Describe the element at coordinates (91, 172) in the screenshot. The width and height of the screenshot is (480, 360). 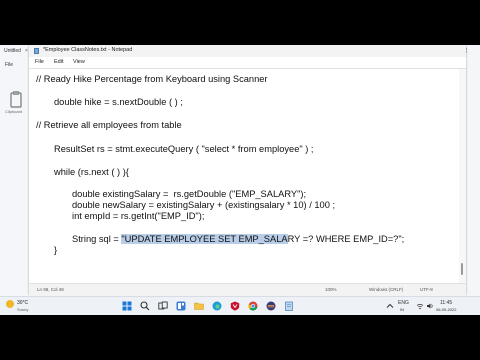
I see `code-line: while (rs.next ( ) ){` at that location.